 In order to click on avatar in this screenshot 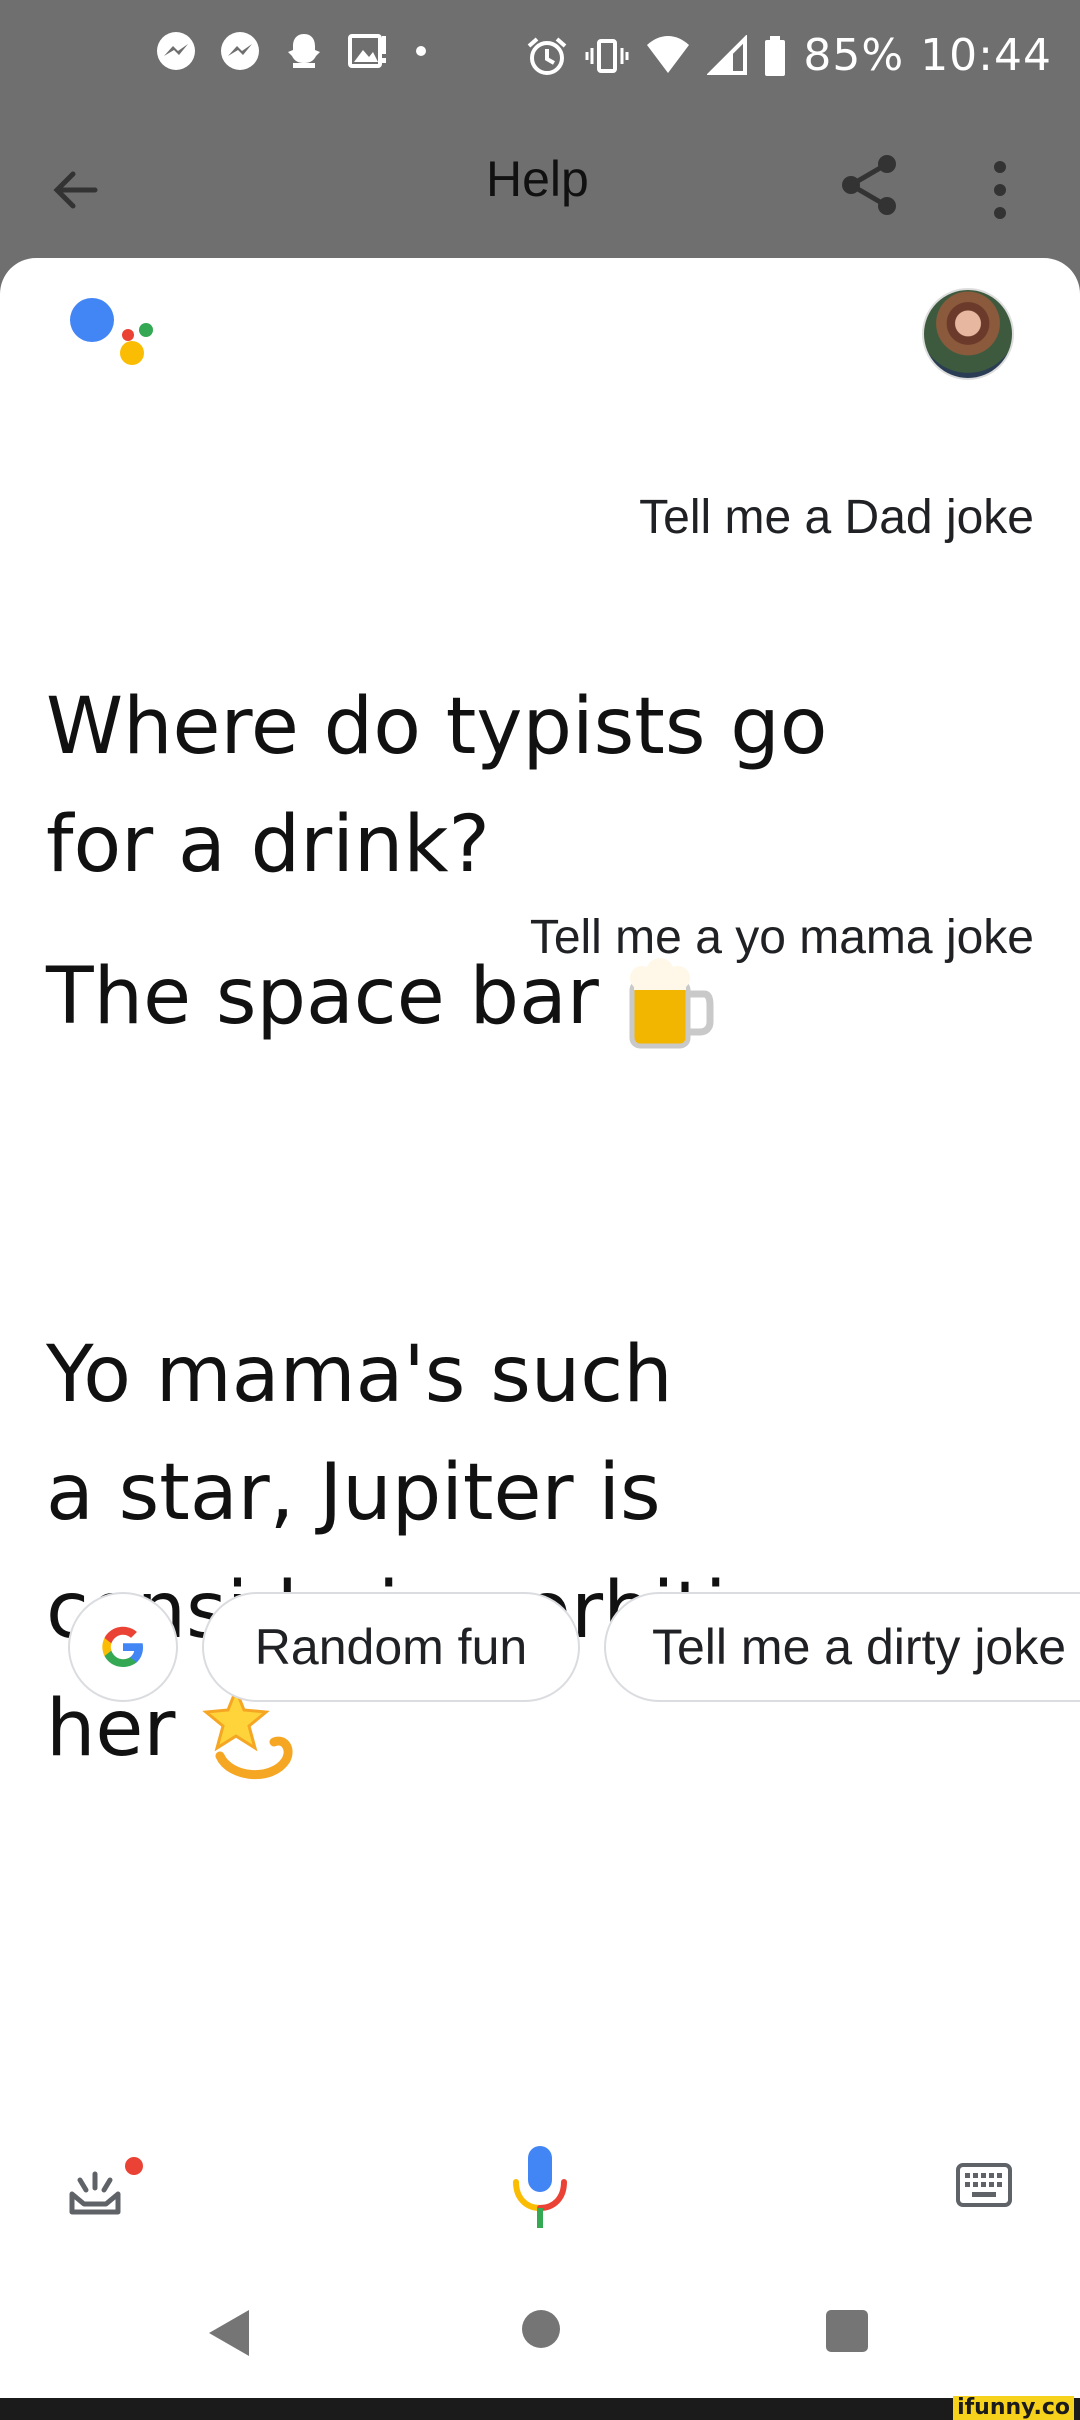, I will do `click(968, 334)`.